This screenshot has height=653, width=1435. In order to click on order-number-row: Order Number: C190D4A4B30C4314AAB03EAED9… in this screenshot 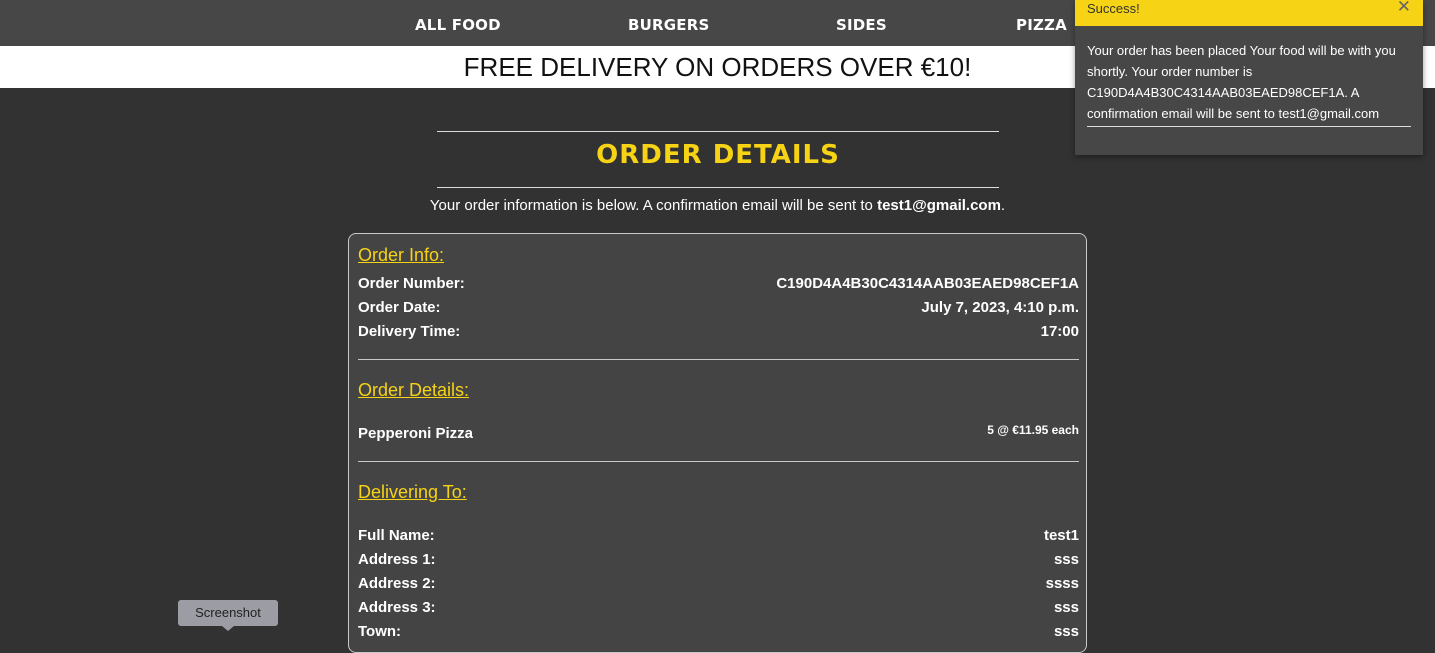, I will do `click(718, 286)`.